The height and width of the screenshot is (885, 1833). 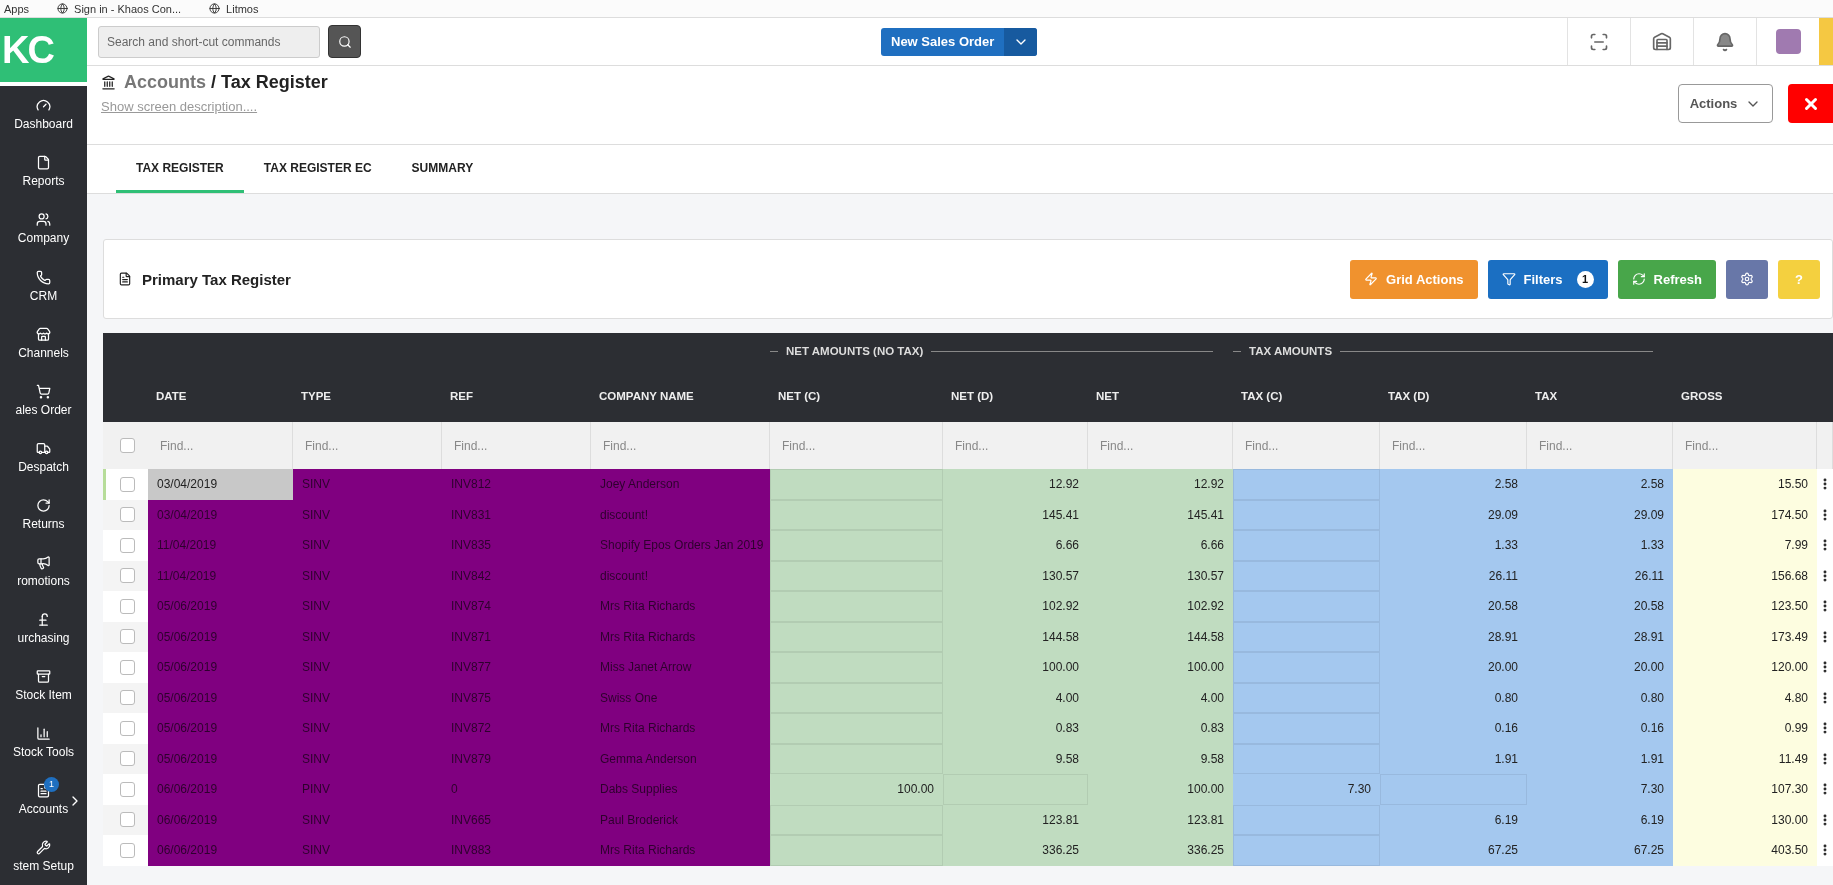 I want to click on column-header: TAX (D), so click(x=1409, y=395).